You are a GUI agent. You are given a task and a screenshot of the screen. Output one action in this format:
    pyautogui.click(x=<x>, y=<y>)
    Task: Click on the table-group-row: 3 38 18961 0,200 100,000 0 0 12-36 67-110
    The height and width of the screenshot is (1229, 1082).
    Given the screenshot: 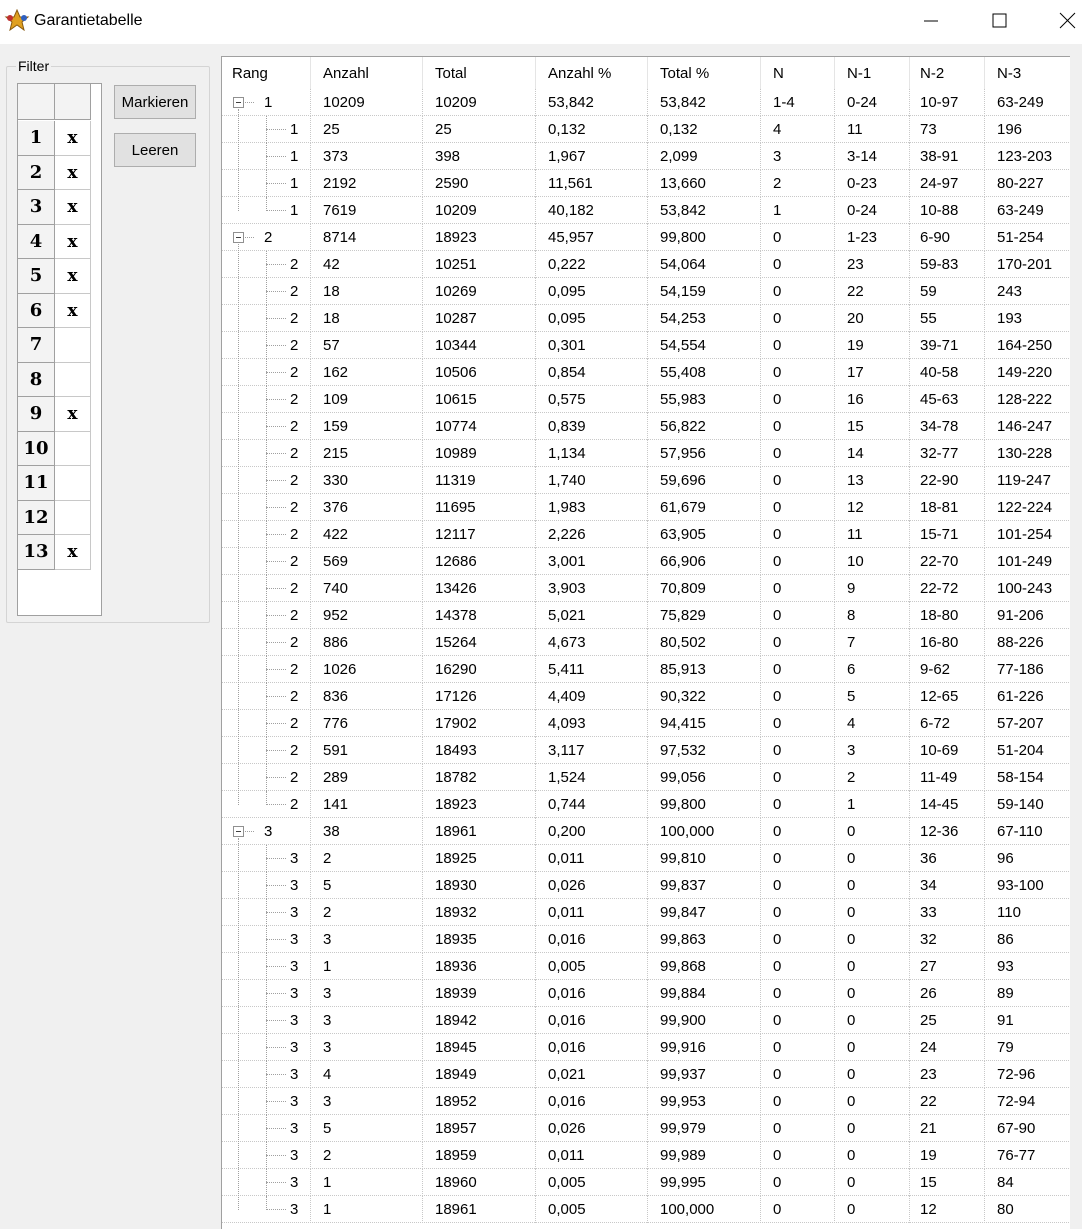 What is the action you would take?
    pyautogui.click(x=646, y=831)
    